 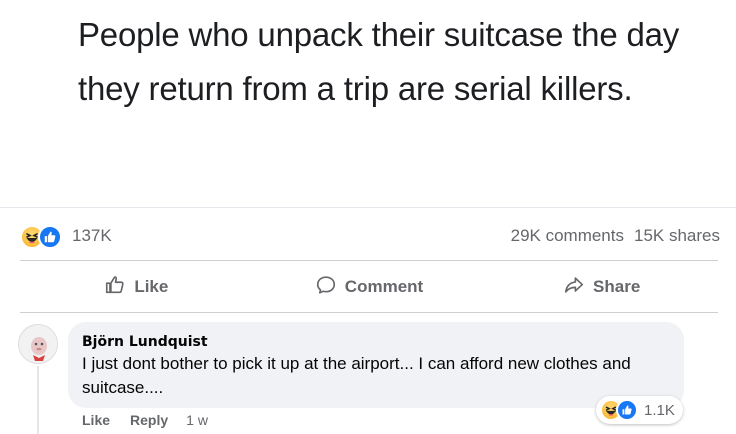 What do you see at coordinates (326, 287) in the screenshot?
I see `comment-bubble-icon` at bounding box center [326, 287].